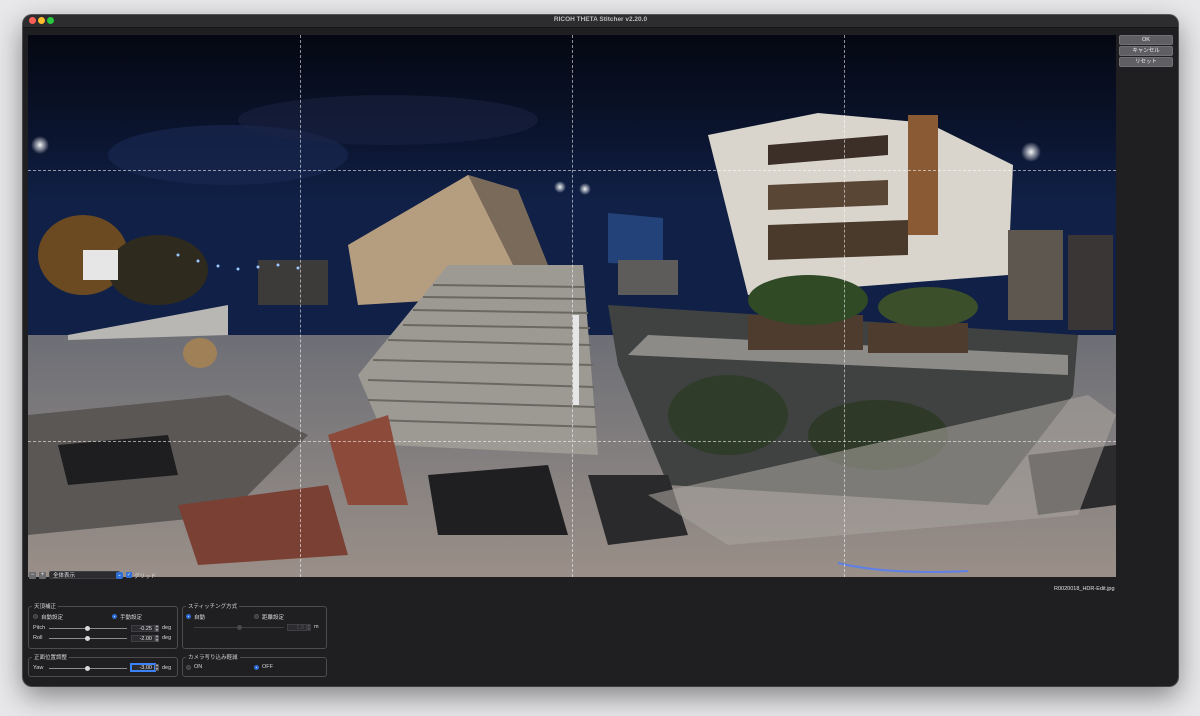  I want to click on pitch-slider-knob, so click(87, 628).